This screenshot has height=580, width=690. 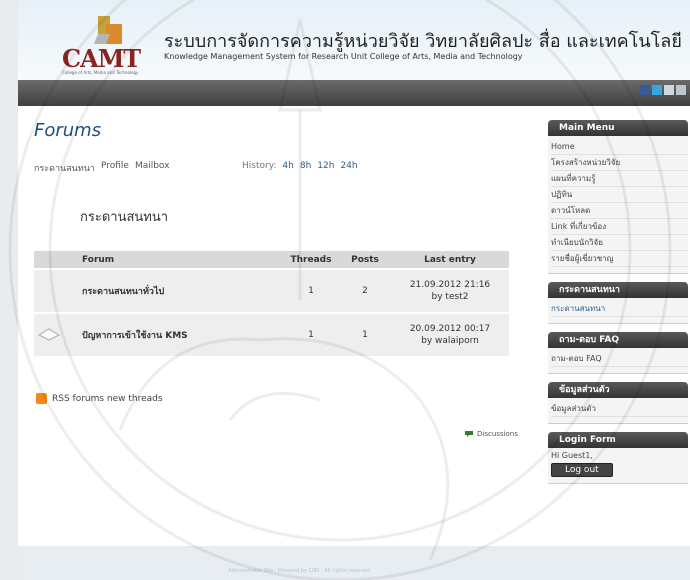 I want to click on profile-link: Profile, so click(x=115, y=168).